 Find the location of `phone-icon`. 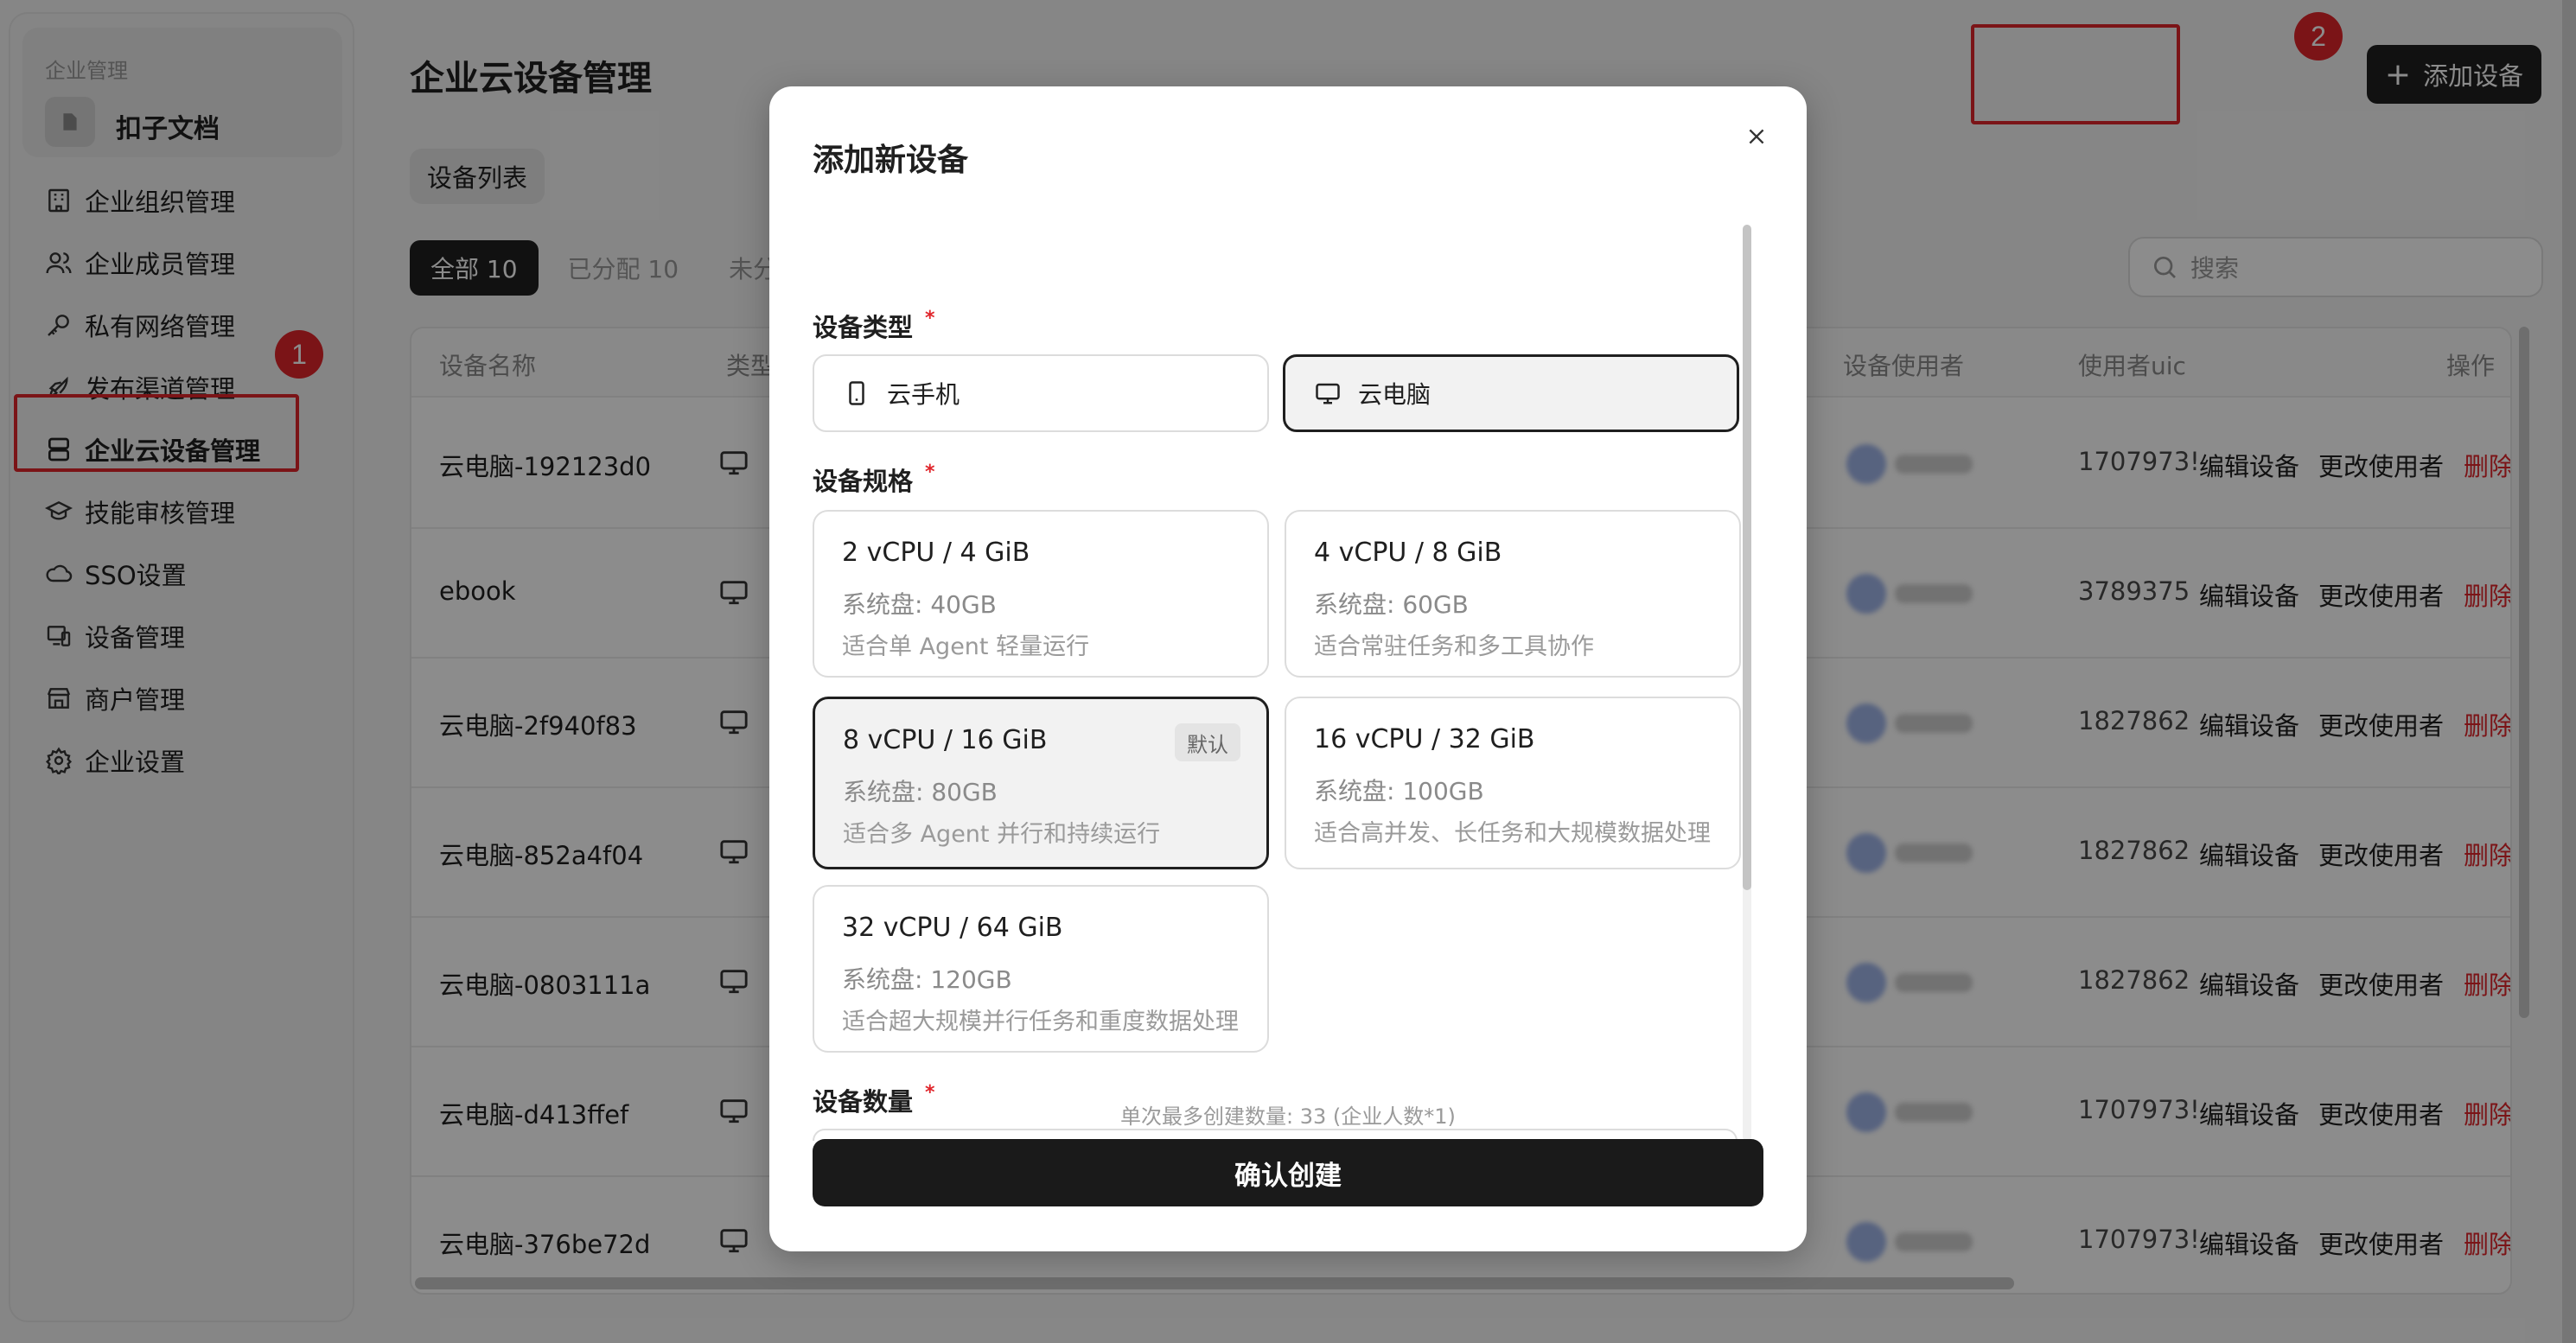

phone-icon is located at coordinates (856, 393).